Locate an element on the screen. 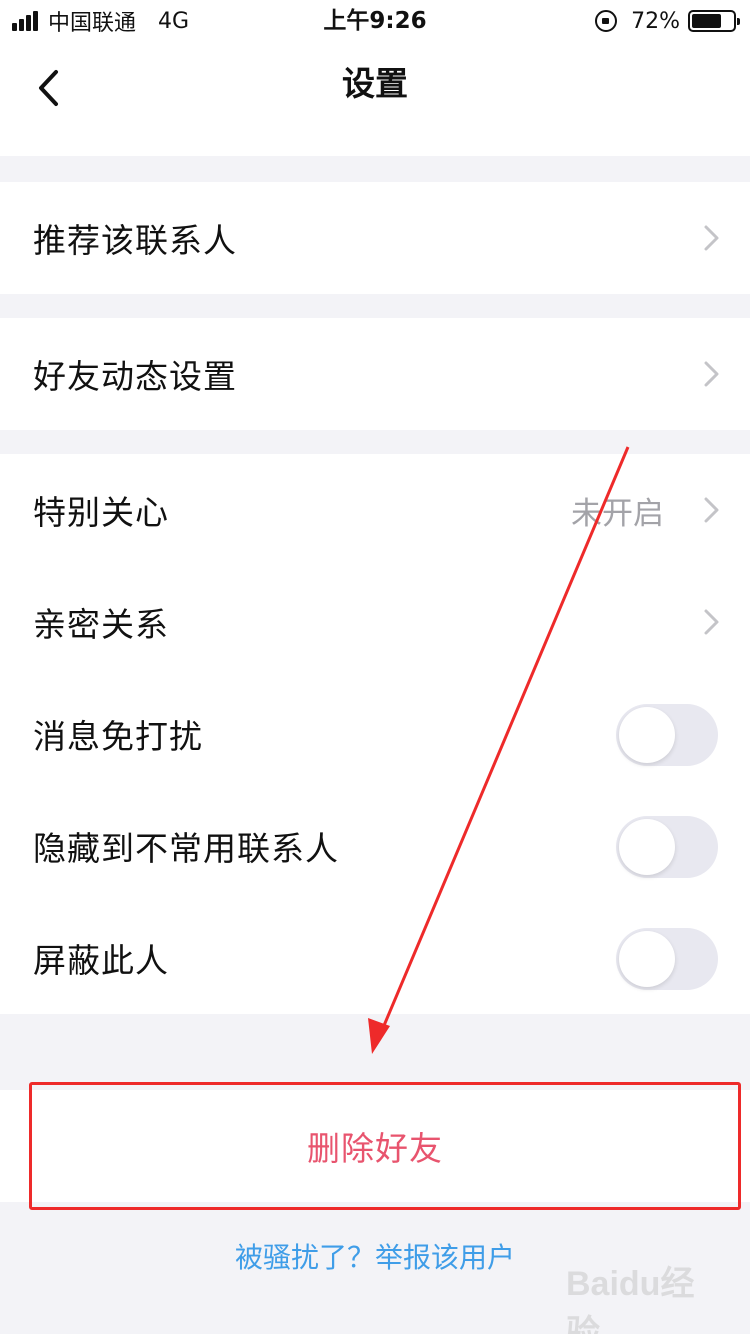 This screenshot has width=750, height=1334. section-recommend: 推荐该联系人 is located at coordinates (375, 238).